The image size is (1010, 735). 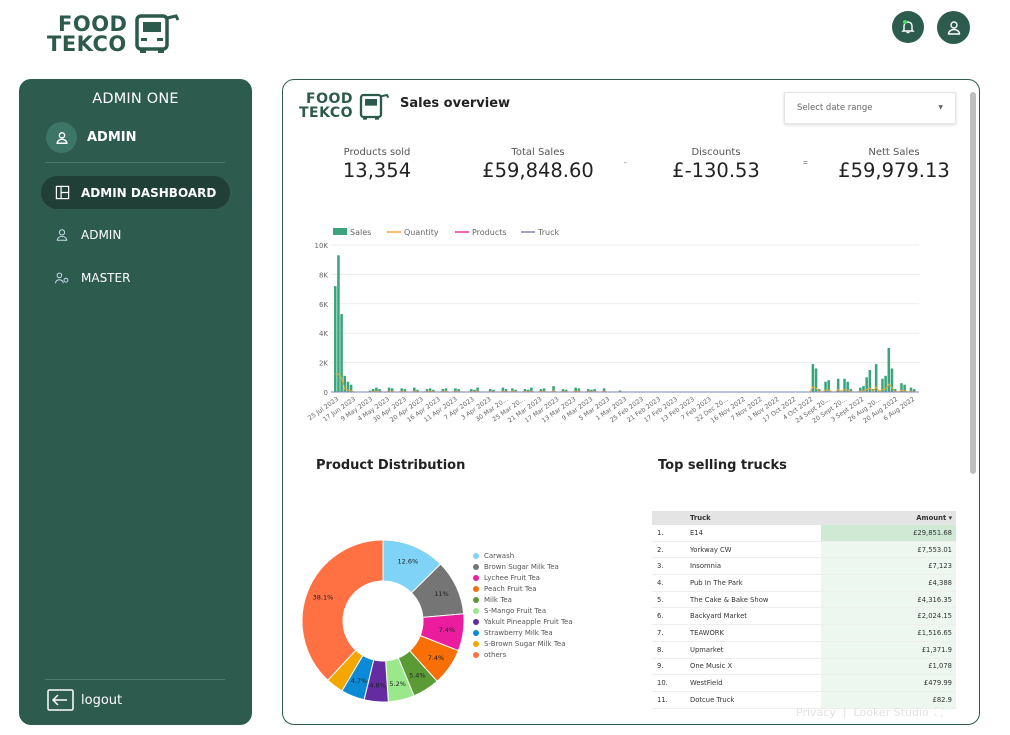 What do you see at coordinates (888, 616) in the screenshot?
I see `table-cell: £2,024.15` at bounding box center [888, 616].